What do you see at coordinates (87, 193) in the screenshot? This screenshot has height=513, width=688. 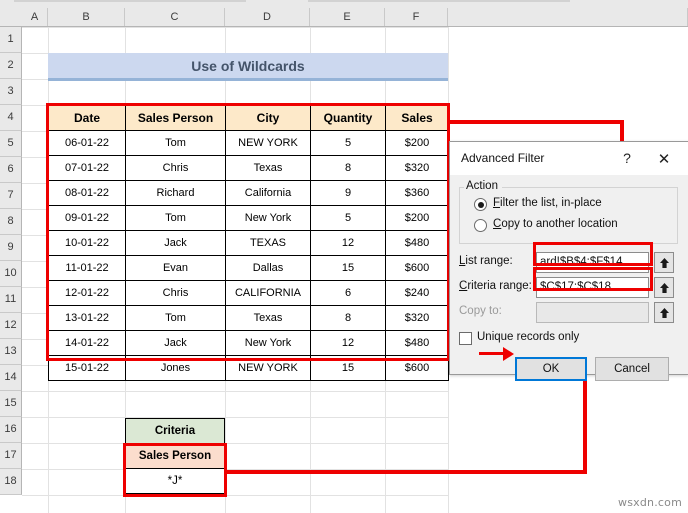 I see `table-cell: 08-01-22` at bounding box center [87, 193].